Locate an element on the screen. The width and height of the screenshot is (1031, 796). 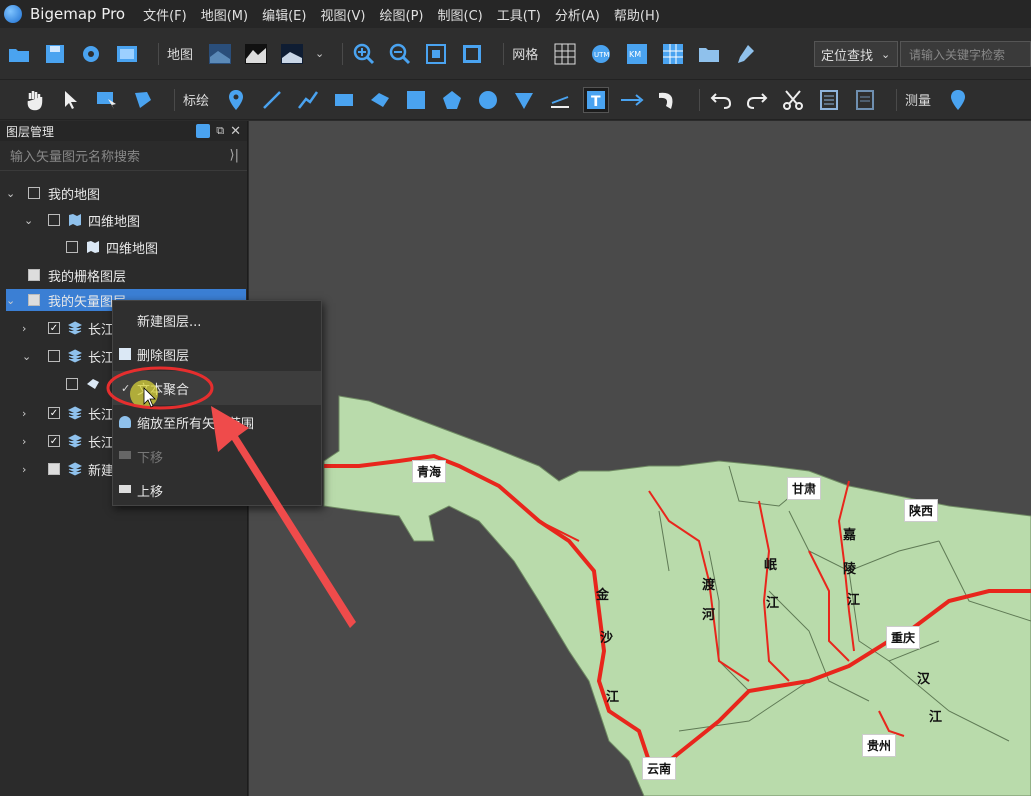
zoom-in-icon is located at coordinates (364, 54).